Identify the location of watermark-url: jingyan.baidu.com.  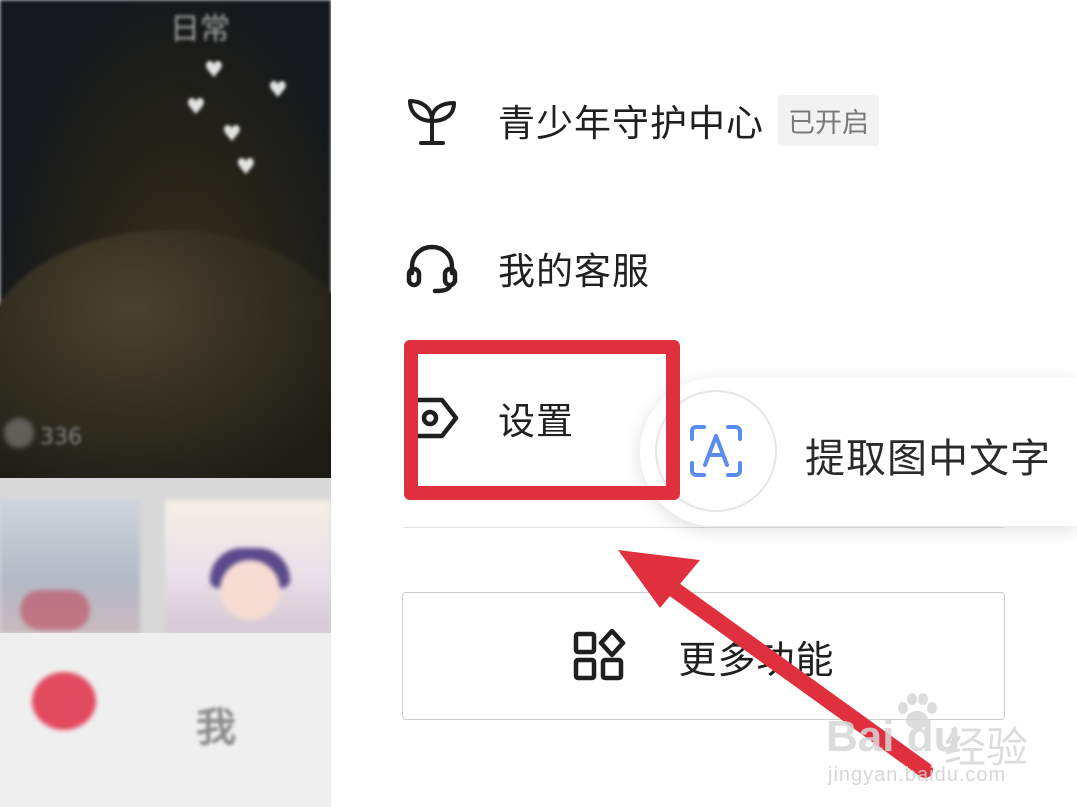
(917, 775).